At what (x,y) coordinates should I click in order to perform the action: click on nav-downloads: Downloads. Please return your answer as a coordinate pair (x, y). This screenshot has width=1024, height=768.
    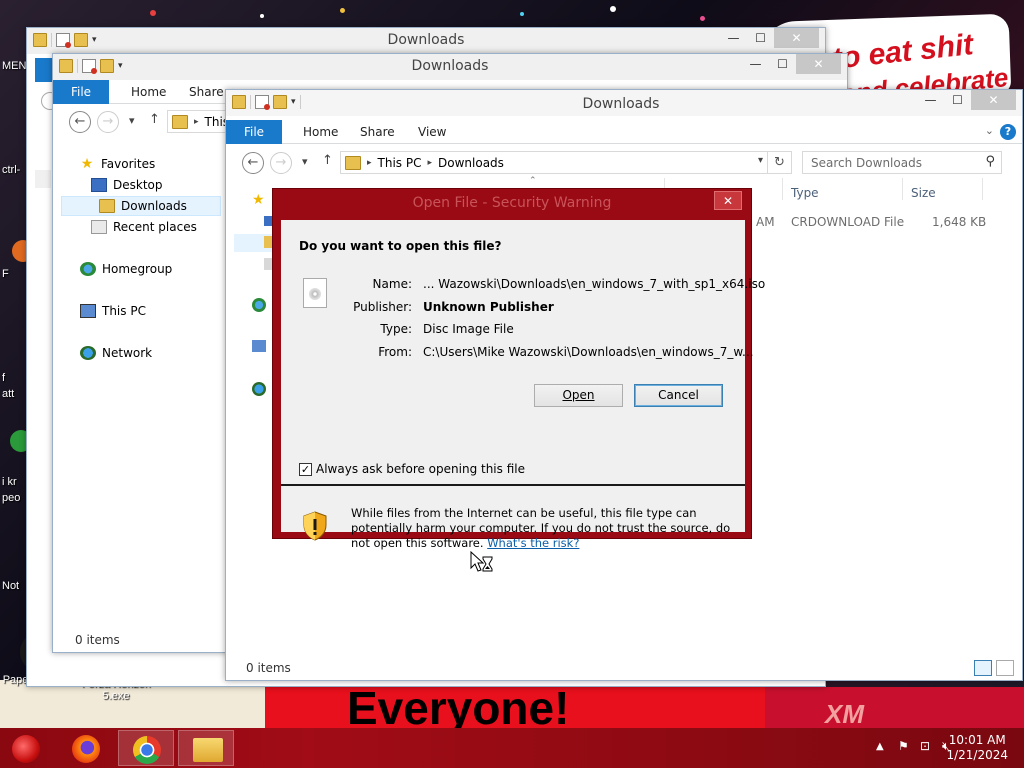
    Looking at the image, I should click on (141, 206).